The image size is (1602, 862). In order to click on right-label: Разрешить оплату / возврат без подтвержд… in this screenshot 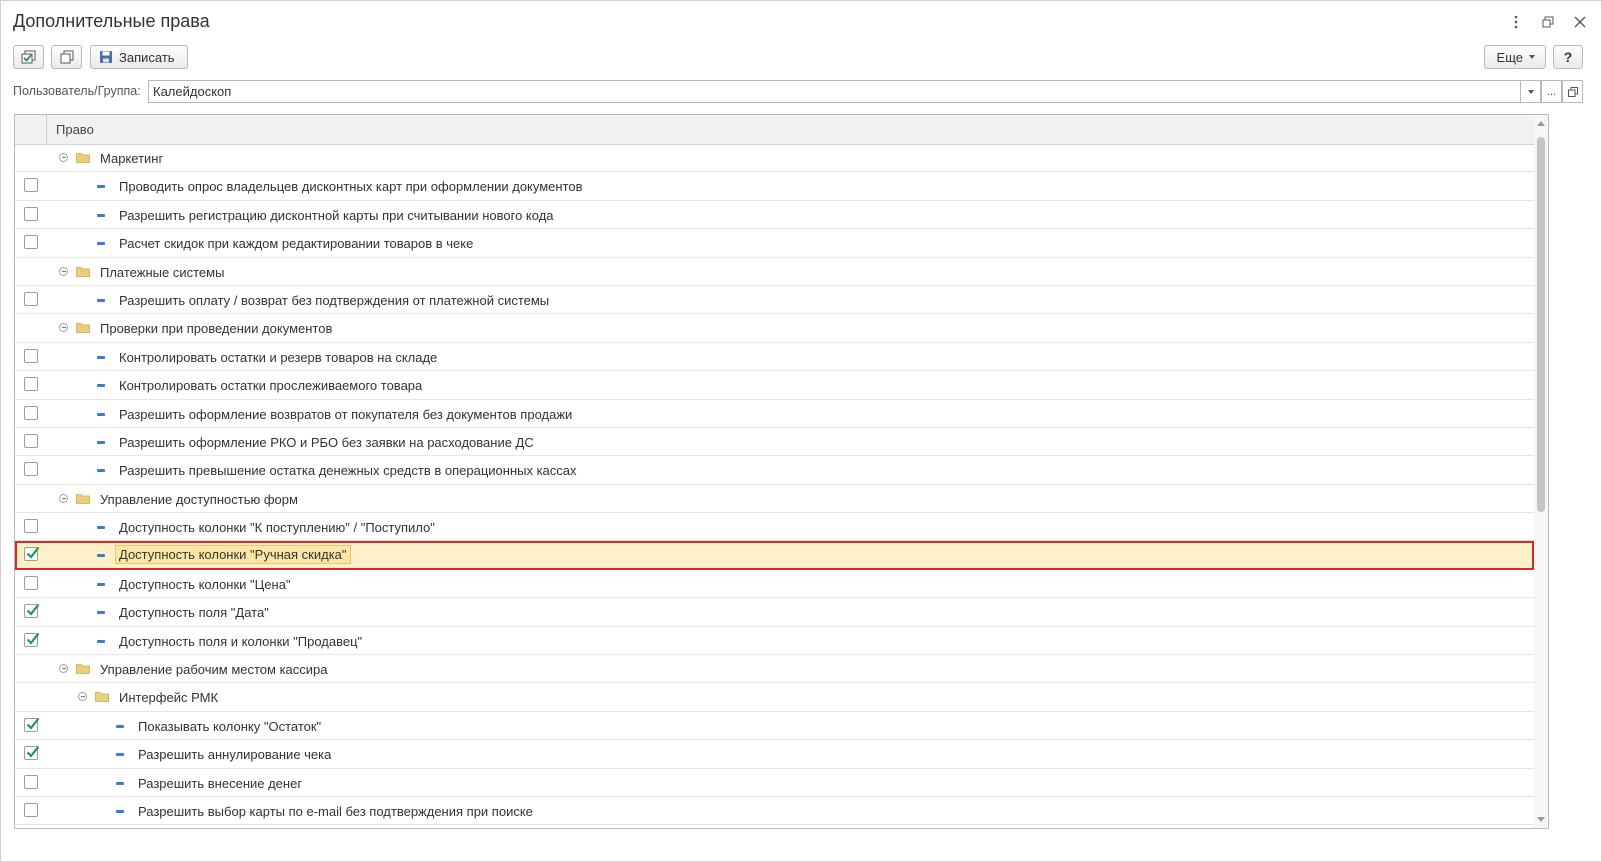, I will do `click(334, 300)`.